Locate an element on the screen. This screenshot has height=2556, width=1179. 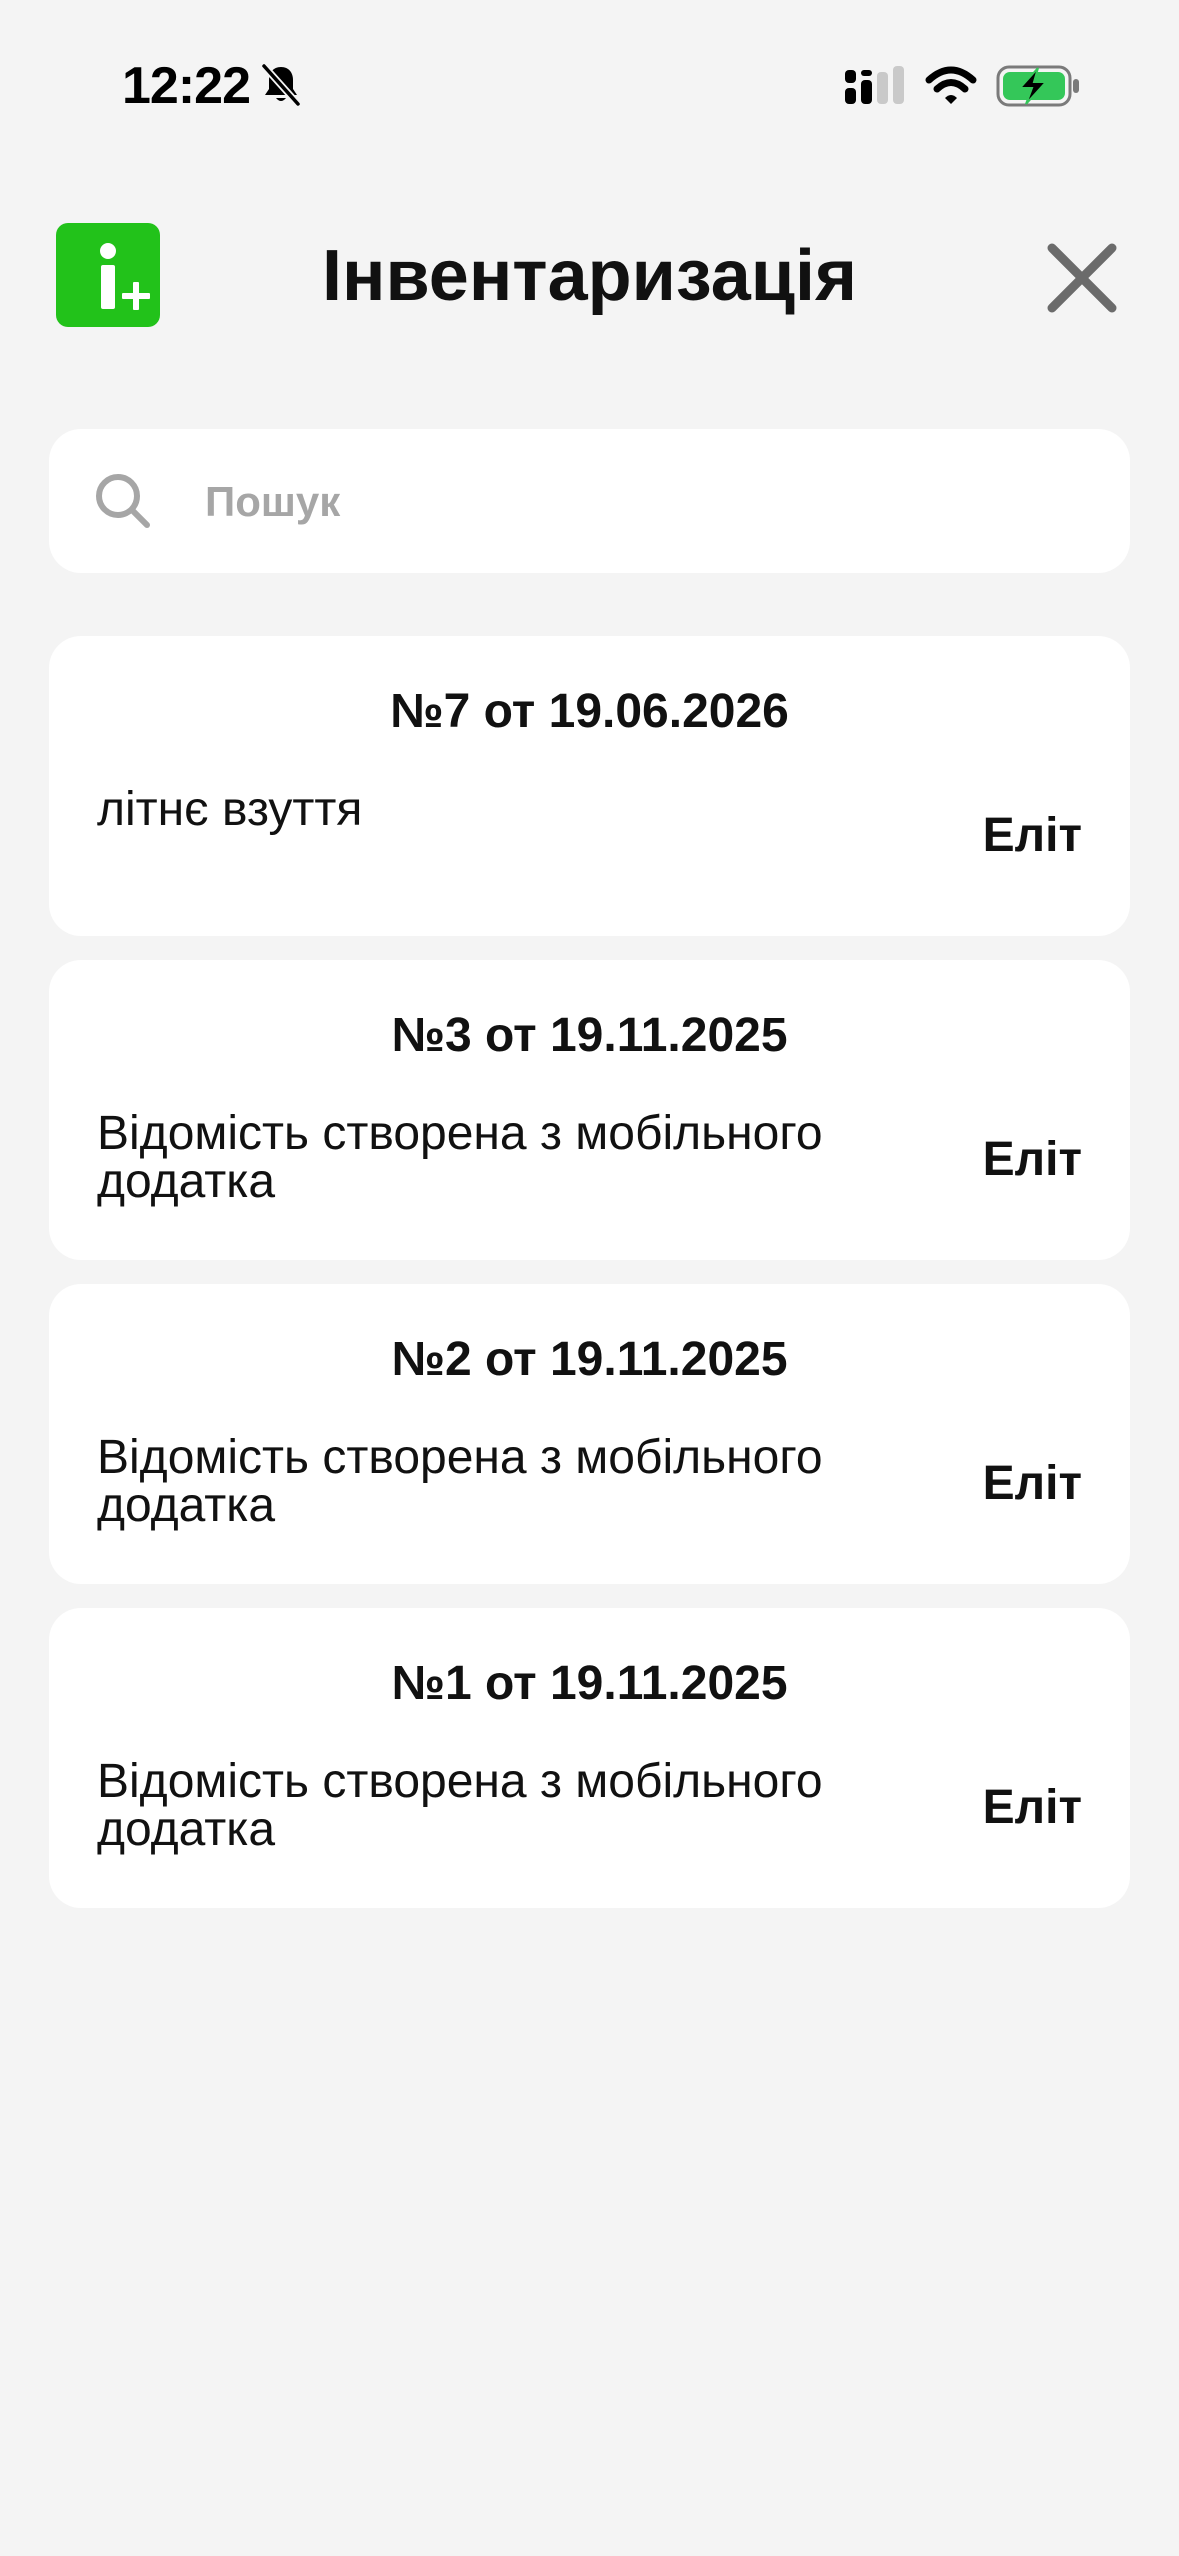
search-icon is located at coordinates (123, 501).